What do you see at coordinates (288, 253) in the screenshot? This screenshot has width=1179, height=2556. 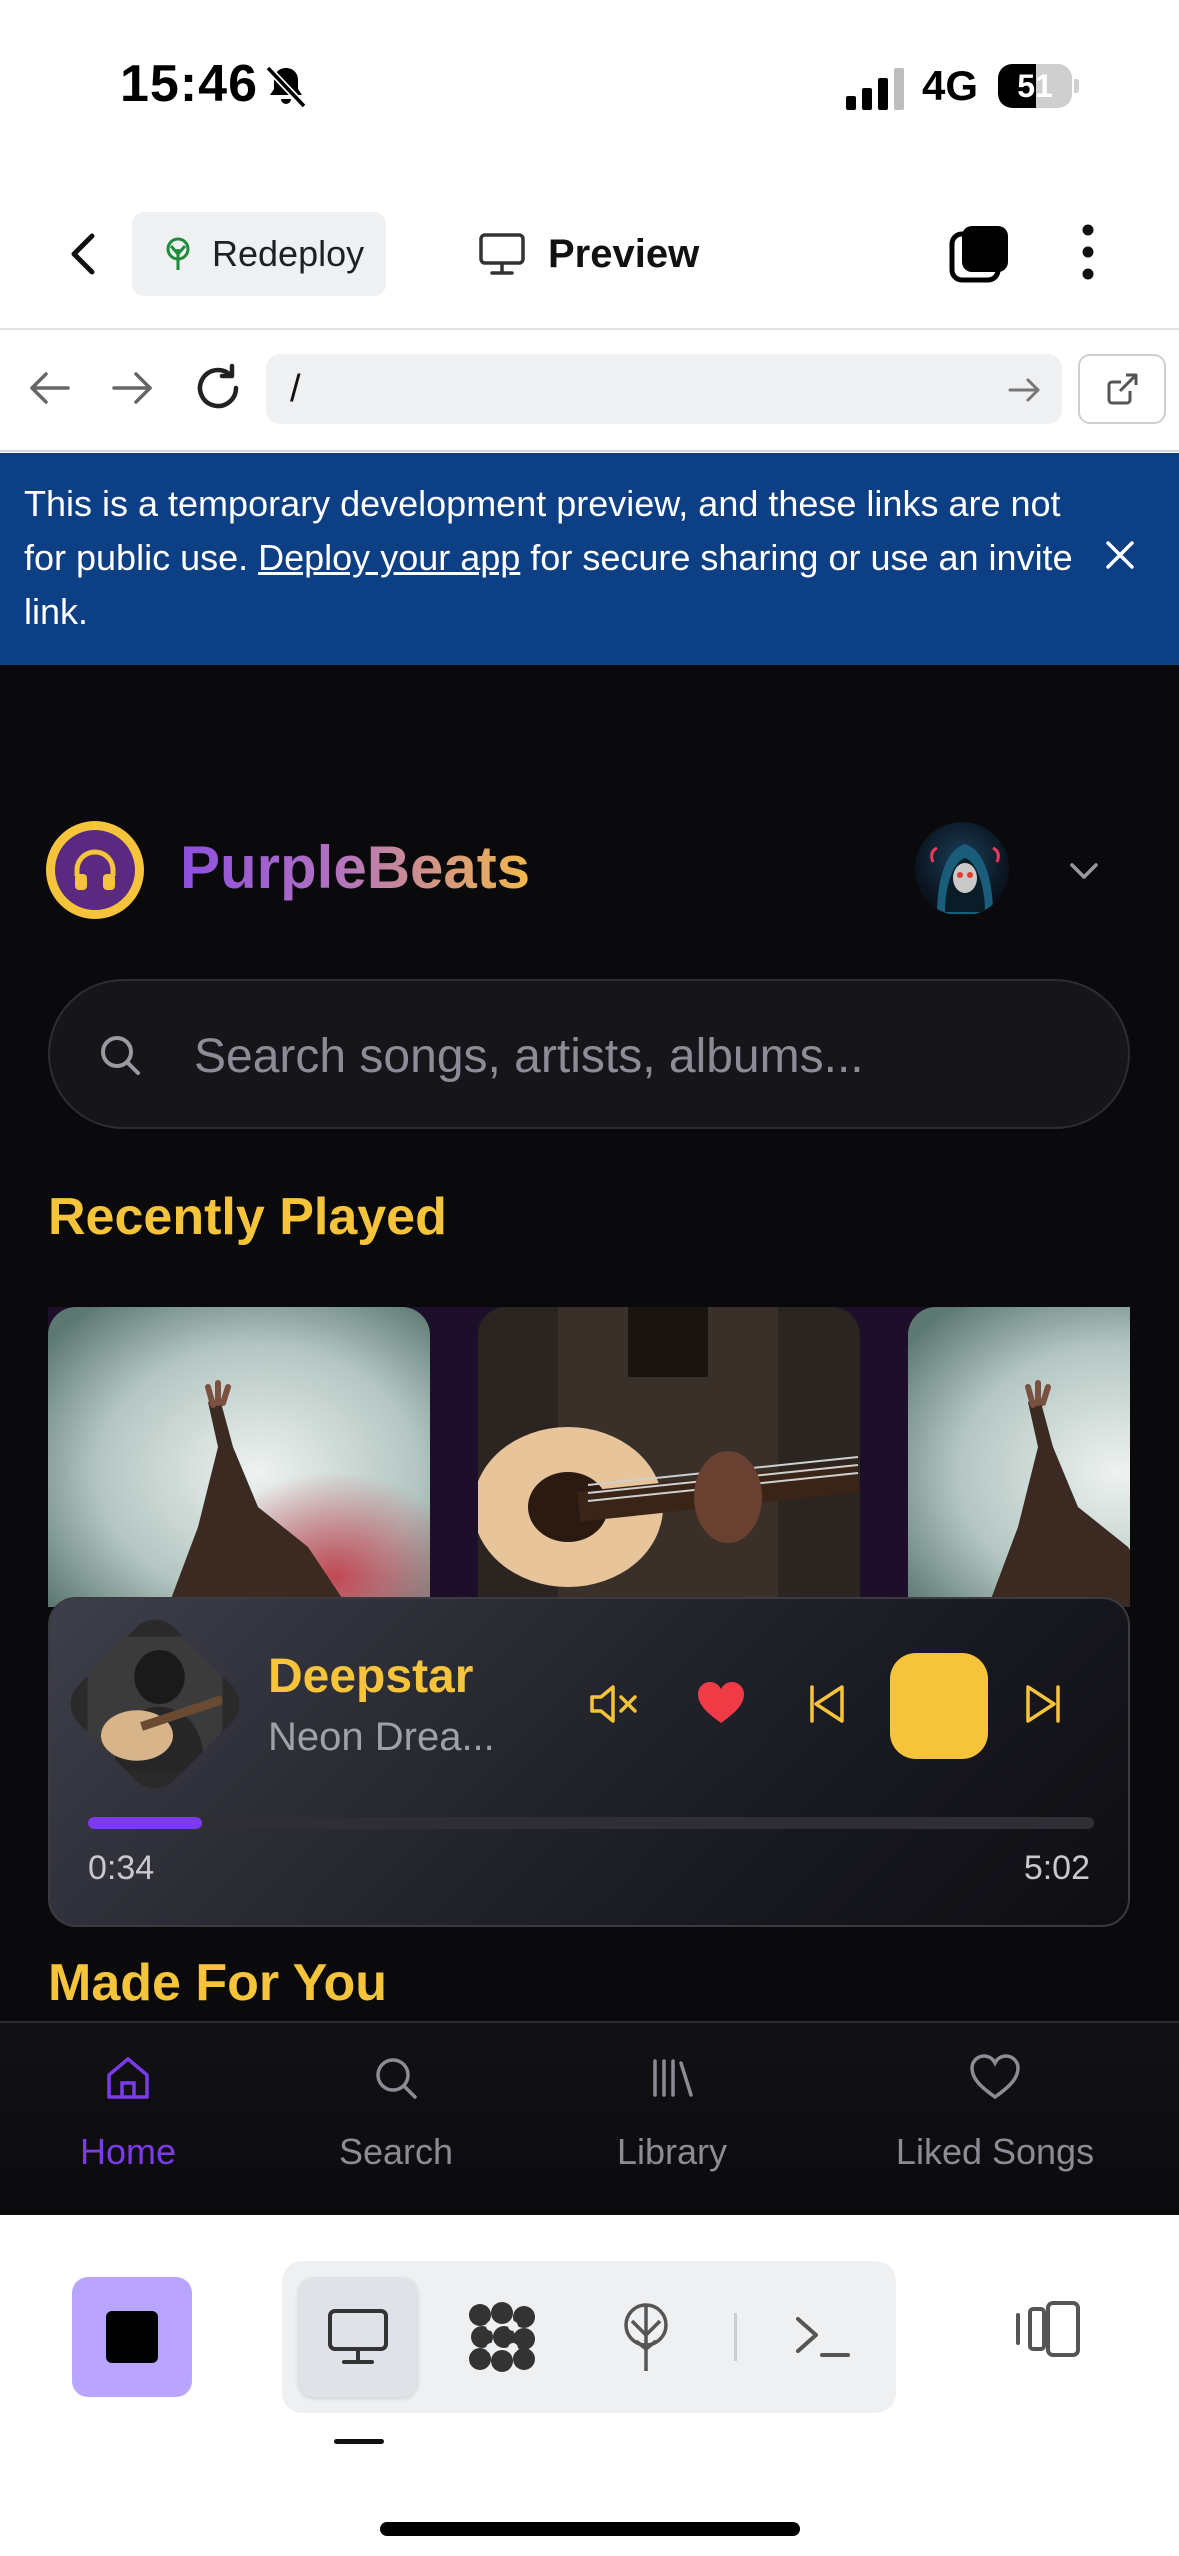 I see `redeploy-label: Redeploy` at bounding box center [288, 253].